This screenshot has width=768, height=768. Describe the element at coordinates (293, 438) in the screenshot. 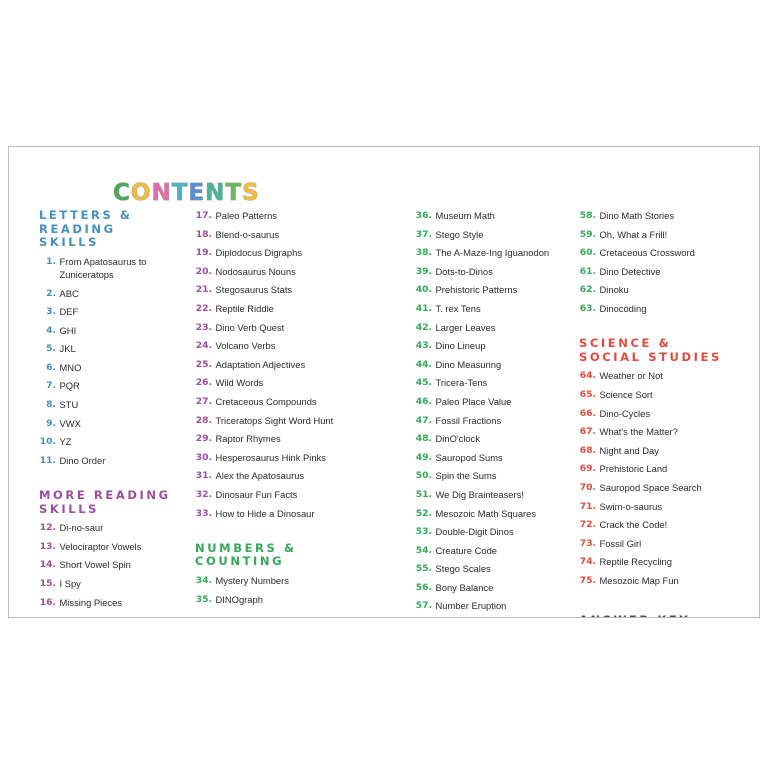

I see `contents-entry: 29. Raptor Rhymes` at that location.